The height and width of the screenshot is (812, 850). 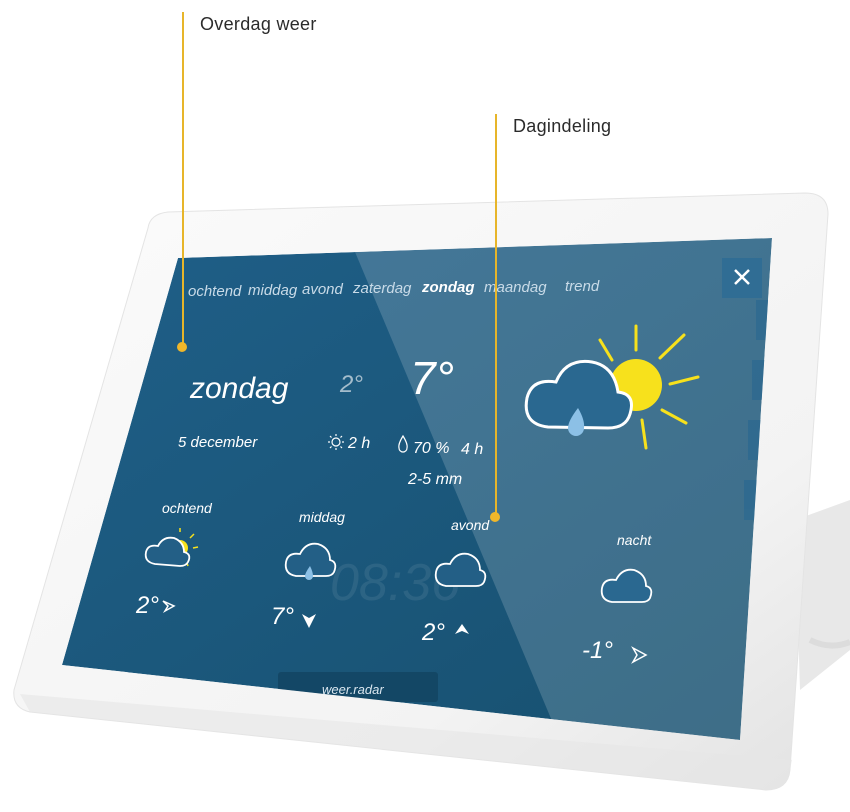 What do you see at coordinates (433, 632) in the screenshot?
I see `part-temp-avond: 2°` at bounding box center [433, 632].